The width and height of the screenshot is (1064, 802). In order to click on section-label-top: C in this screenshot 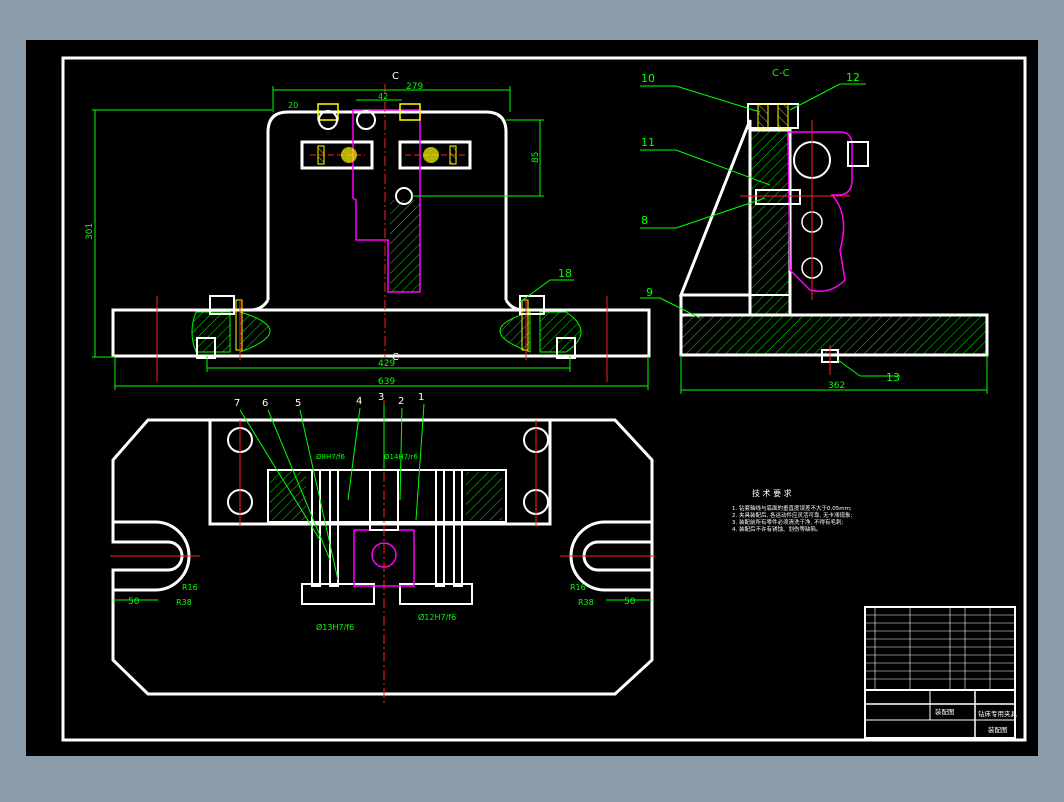, I will do `click(395, 76)`.